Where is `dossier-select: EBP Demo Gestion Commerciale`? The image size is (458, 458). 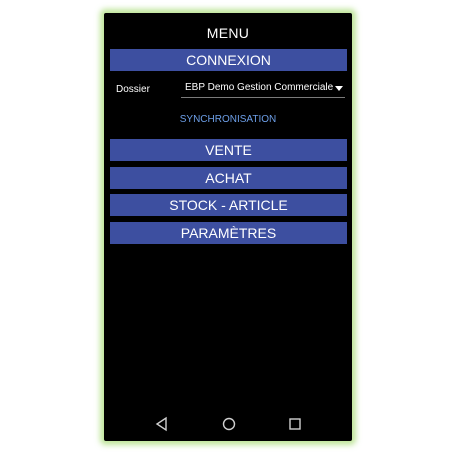
dossier-select: EBP Demo Gestion Commerciale is located at coordinates (263, 88).